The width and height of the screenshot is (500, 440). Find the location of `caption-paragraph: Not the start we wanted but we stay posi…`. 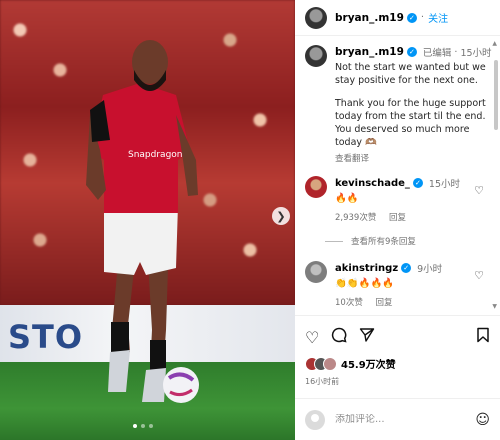

caption-paragraph: Not the start we wanted but we stay posi… is located at coordinates (410, 74).